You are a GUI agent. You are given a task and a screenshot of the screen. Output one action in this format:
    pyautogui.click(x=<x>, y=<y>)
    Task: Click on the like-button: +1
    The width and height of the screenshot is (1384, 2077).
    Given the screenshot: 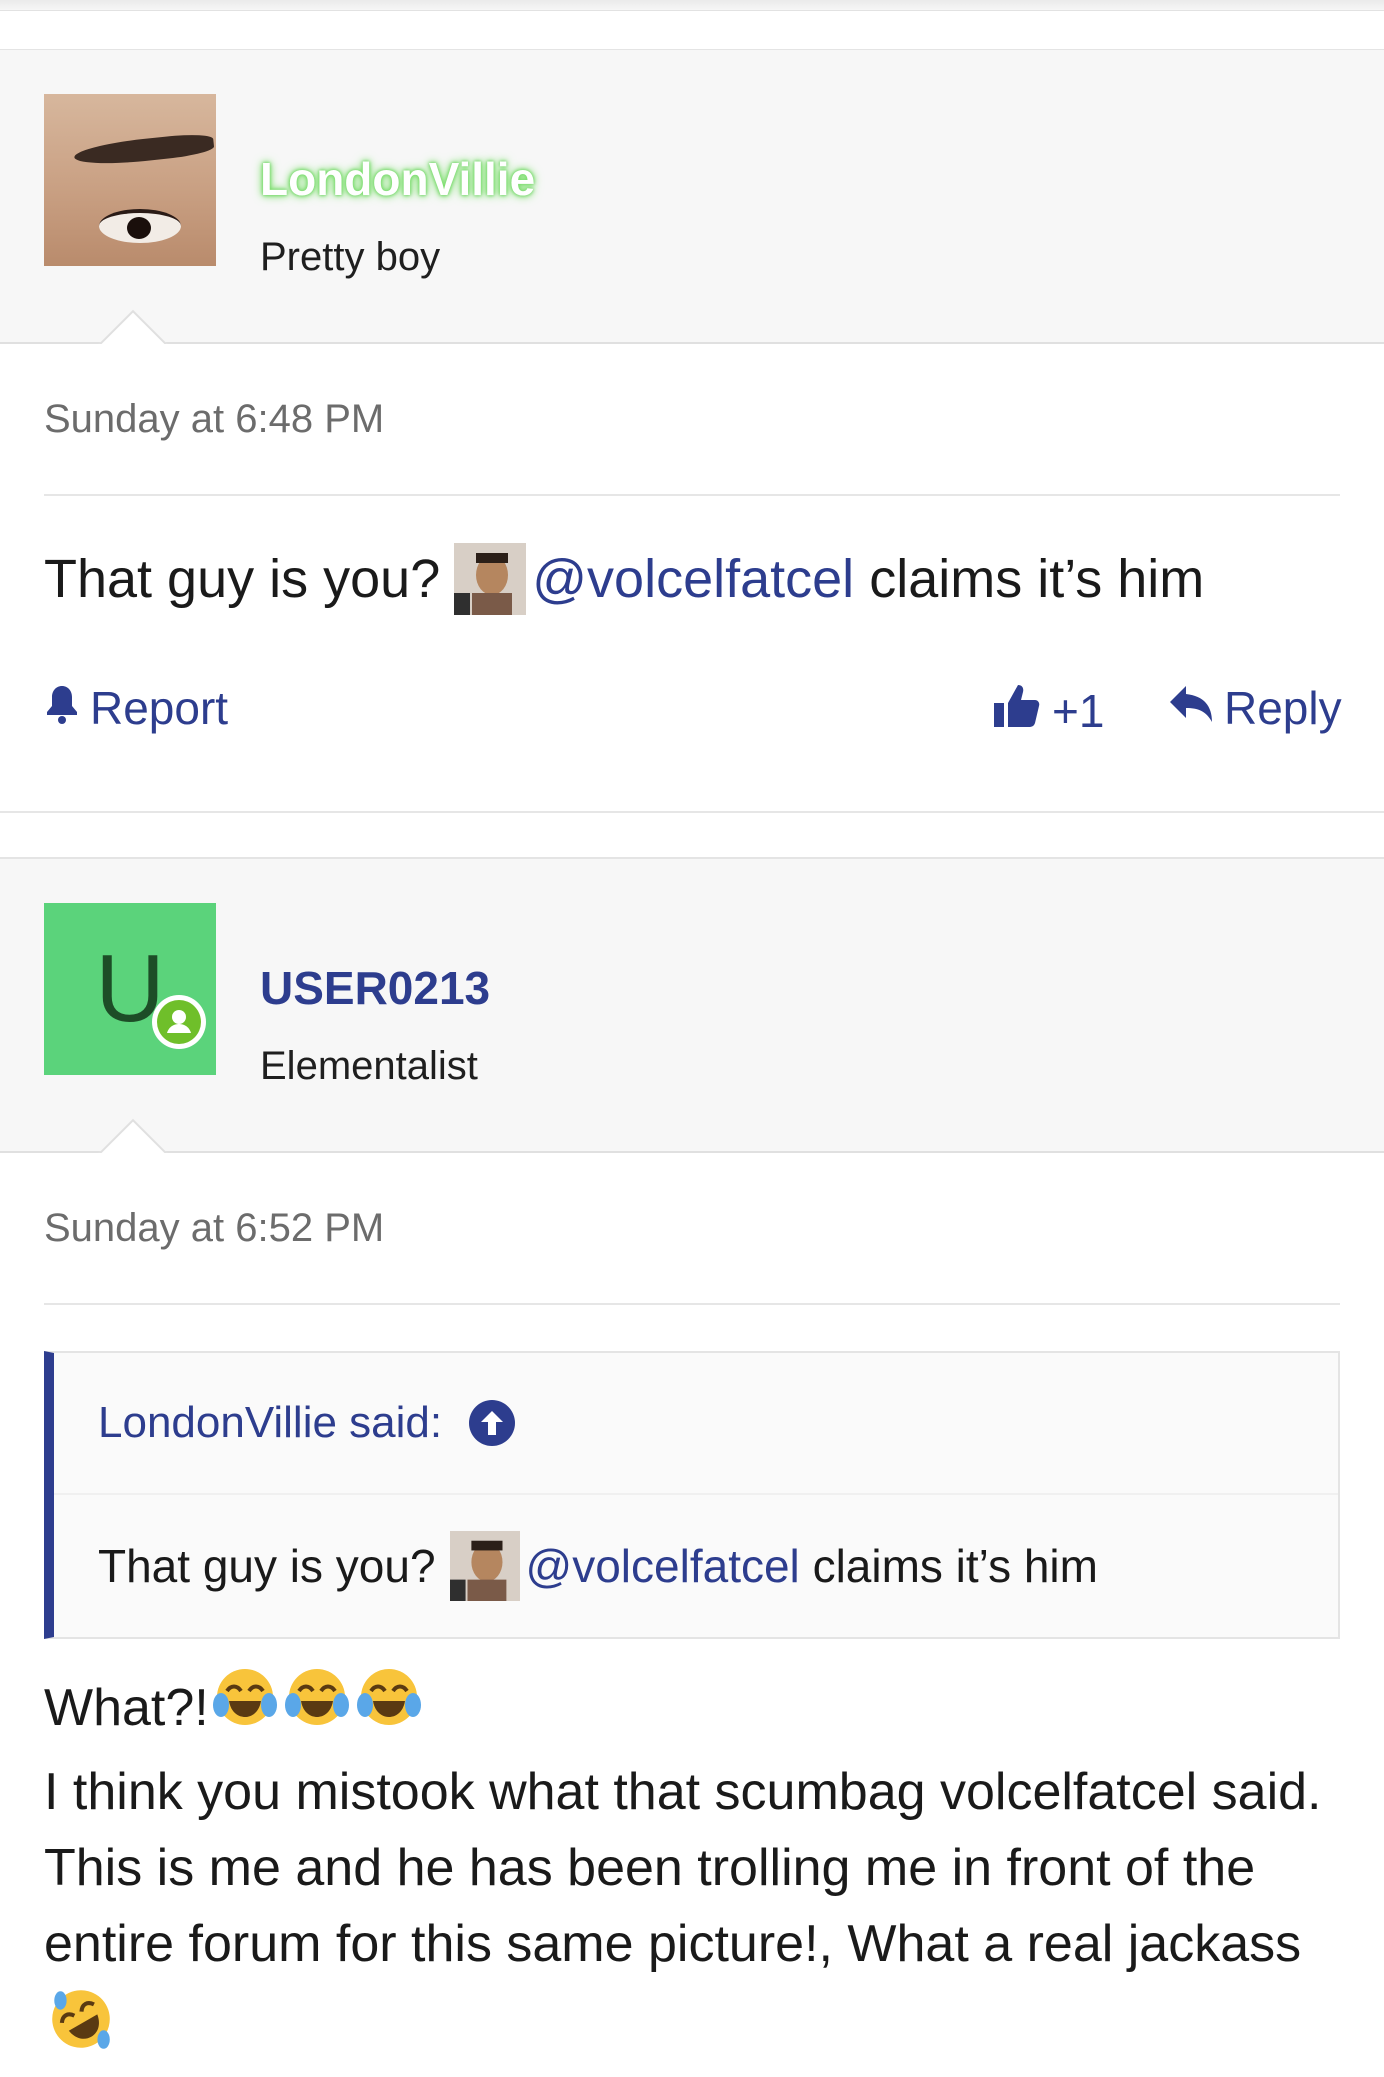 What is the action you would take?
    pyautogui.click(x=1048, y=710)
    